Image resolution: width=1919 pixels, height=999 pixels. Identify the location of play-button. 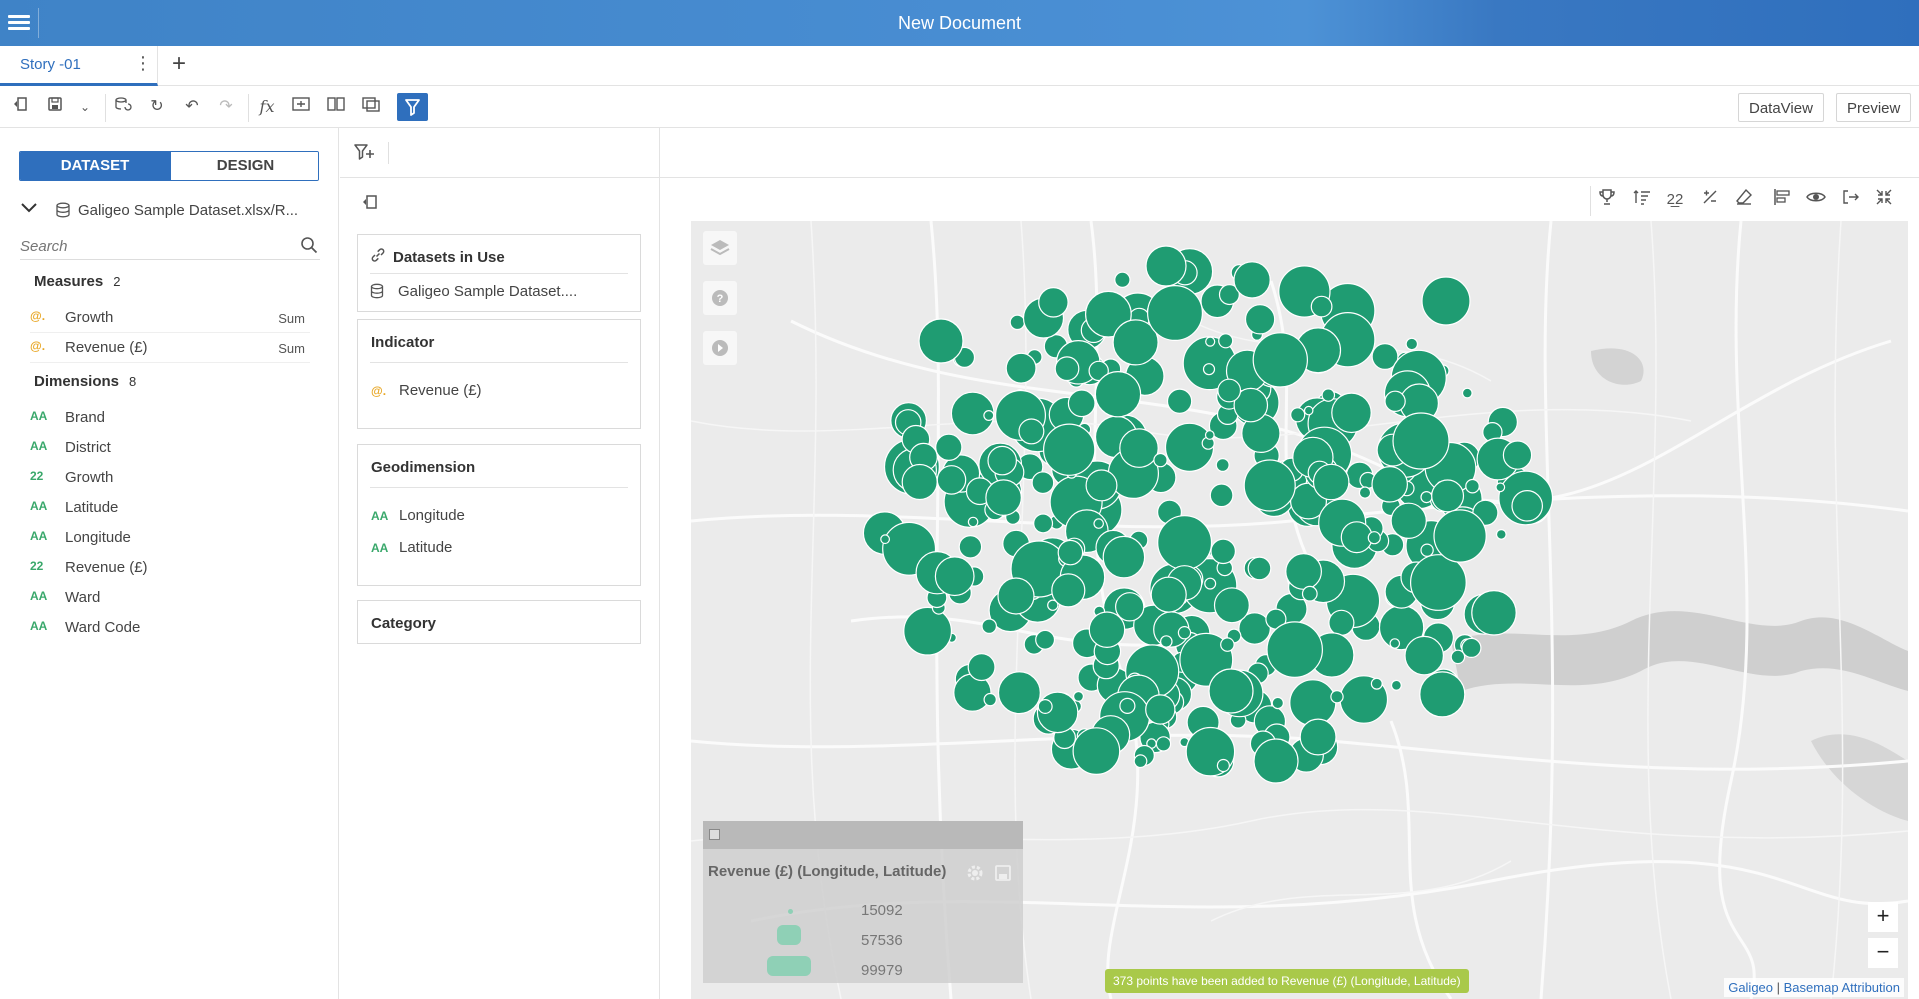
(720, 348).